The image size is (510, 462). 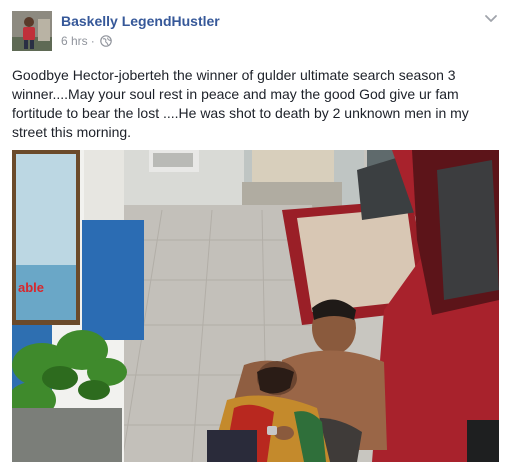 What do you see at coordinates (140, 21) in the screenshot?
I see `author-name: Baskelly LegendHustler` at bounding box center [140, 21].